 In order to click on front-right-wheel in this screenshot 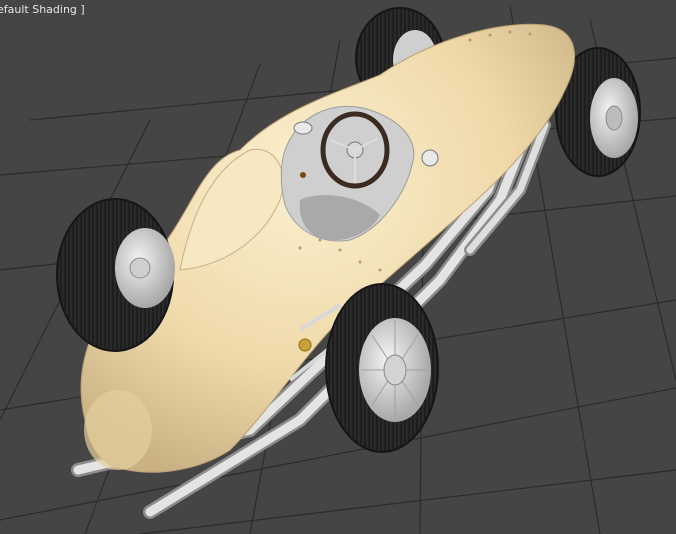, I will do `click(115, 275)`.